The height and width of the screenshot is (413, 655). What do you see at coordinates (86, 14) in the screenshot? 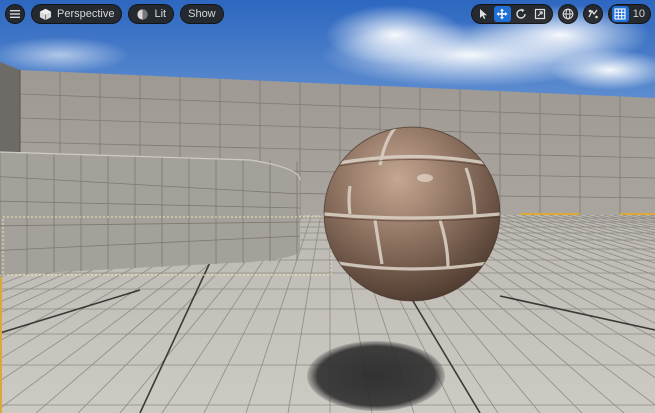
I see `perspective-label: Perspective` at bounding box center [86, 14].